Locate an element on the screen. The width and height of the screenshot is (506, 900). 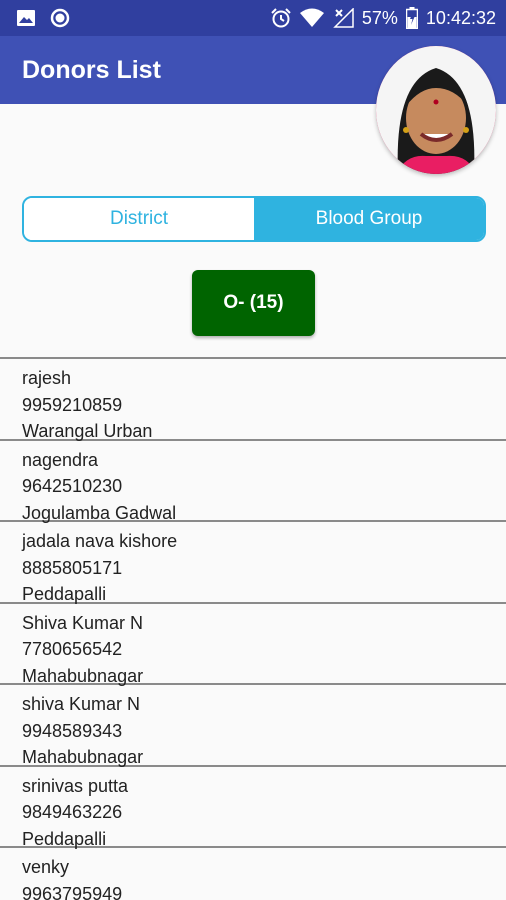
alarm-icon is located at coordinates (281, 18).